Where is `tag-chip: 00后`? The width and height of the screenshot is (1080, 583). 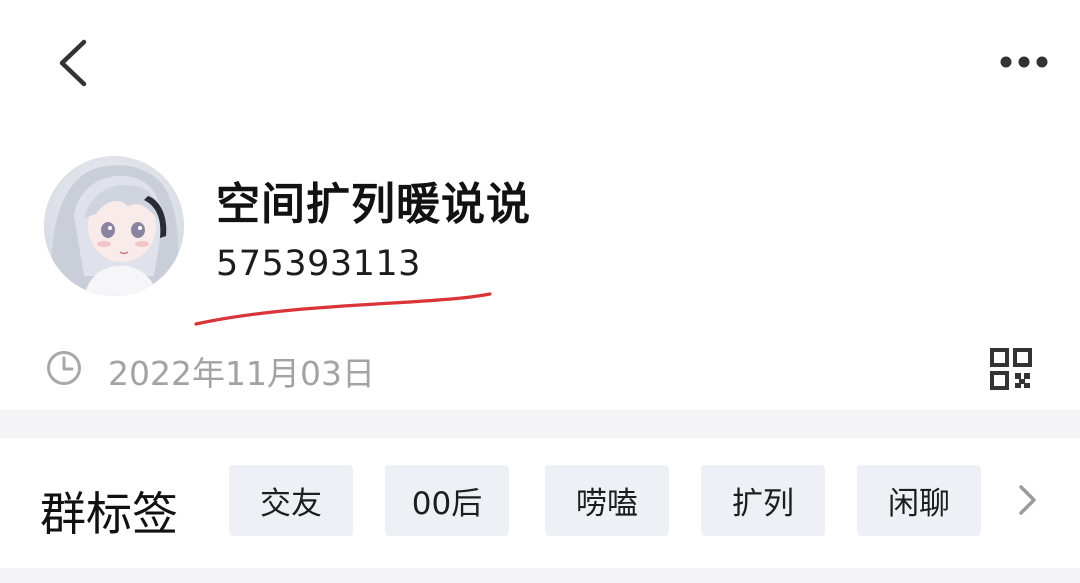
tag-chip: 00后 is located at coordinates (447, 500).